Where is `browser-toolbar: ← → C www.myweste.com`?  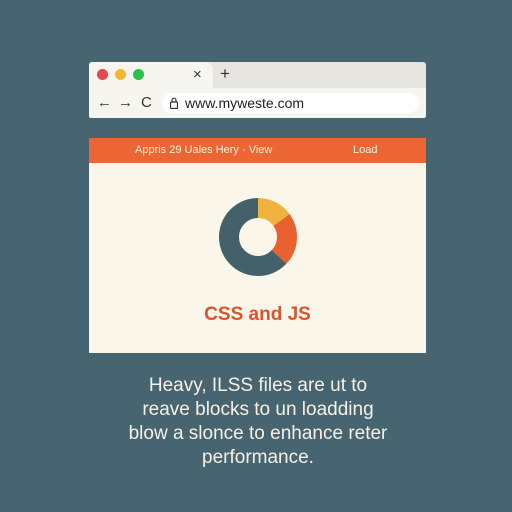 browser-toolbar: ← → C www.myweste.com is located at coordinates (257, 103).